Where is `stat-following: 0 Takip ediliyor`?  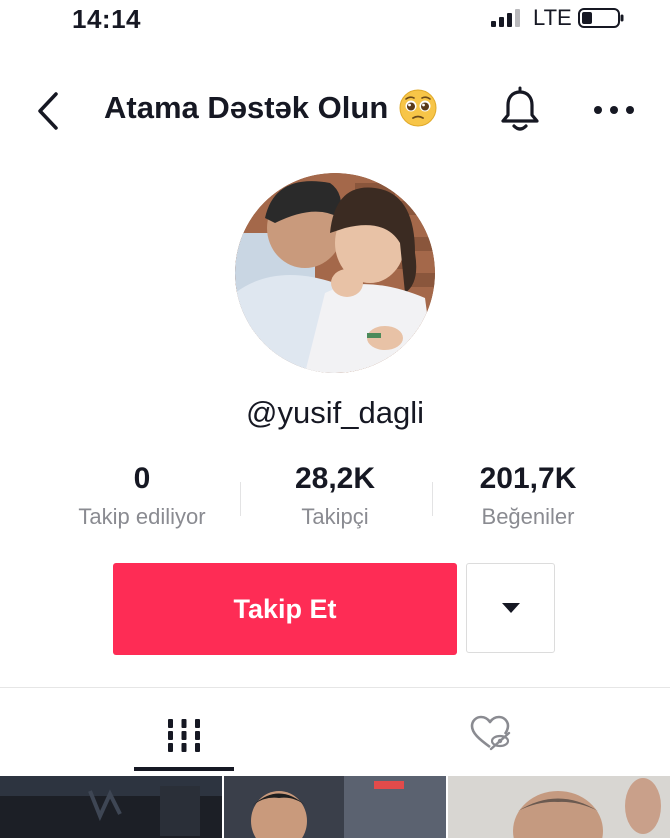 stat-following: 0 Takip ediliyor is located at coordinates (142, 496).